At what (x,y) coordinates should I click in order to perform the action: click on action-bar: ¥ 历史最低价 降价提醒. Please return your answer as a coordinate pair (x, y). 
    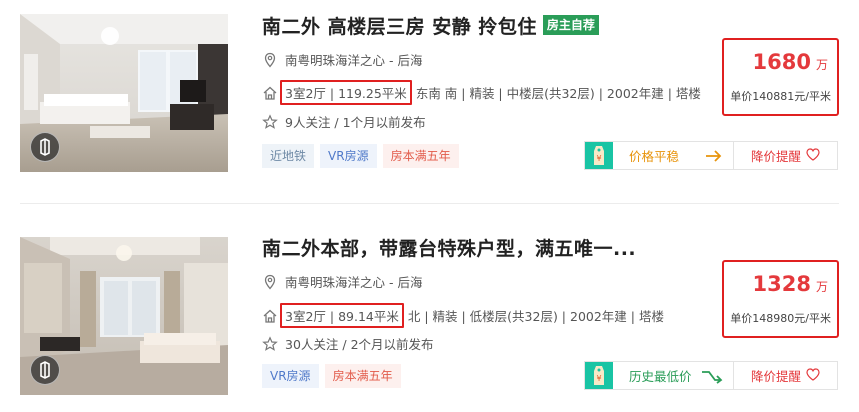
    Looking at the image, I should click on (711, 375).